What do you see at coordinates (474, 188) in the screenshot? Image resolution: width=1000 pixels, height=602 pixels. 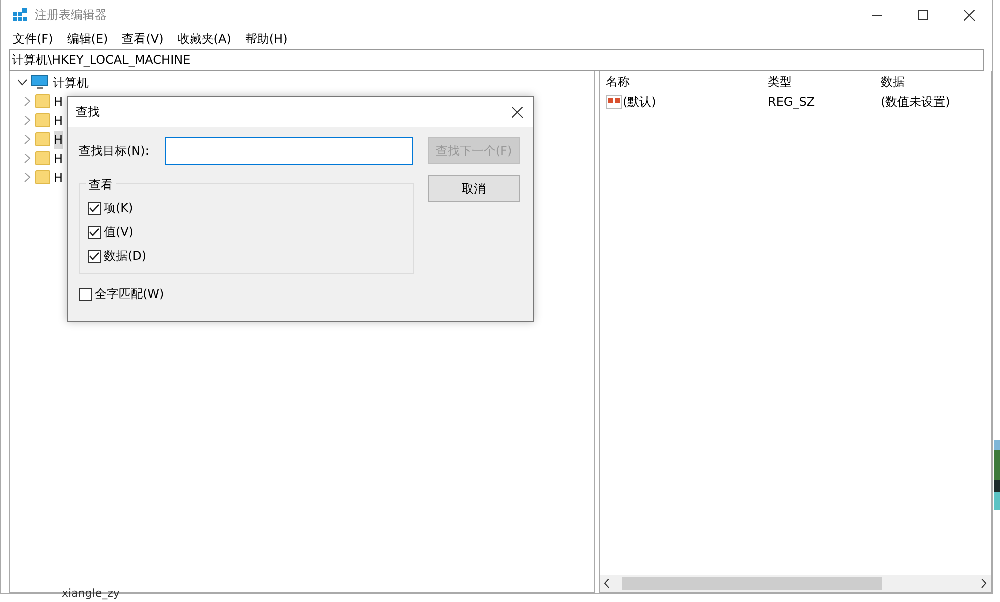 I see `cancel-button: 取消` at bounding box center [474, 188].